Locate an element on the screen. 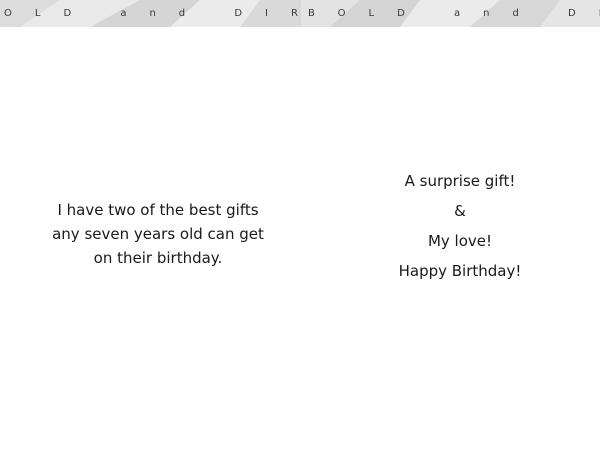 The height and width of the screenshot is (450, 600). banner-text-right: BOLD and DIREC is located at coordinates (454, 13).